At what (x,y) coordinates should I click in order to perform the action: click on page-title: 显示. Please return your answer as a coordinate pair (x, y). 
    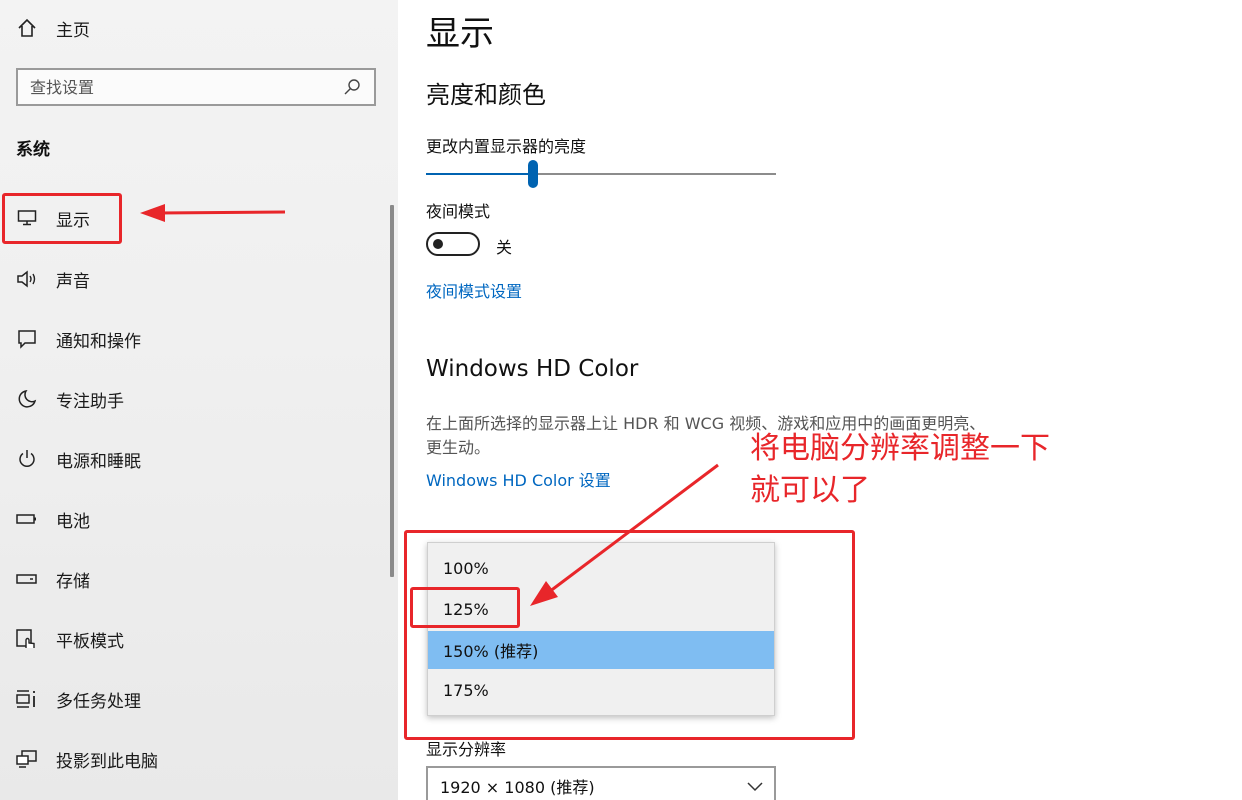
    Looking at the image, I should click on (460, 34).